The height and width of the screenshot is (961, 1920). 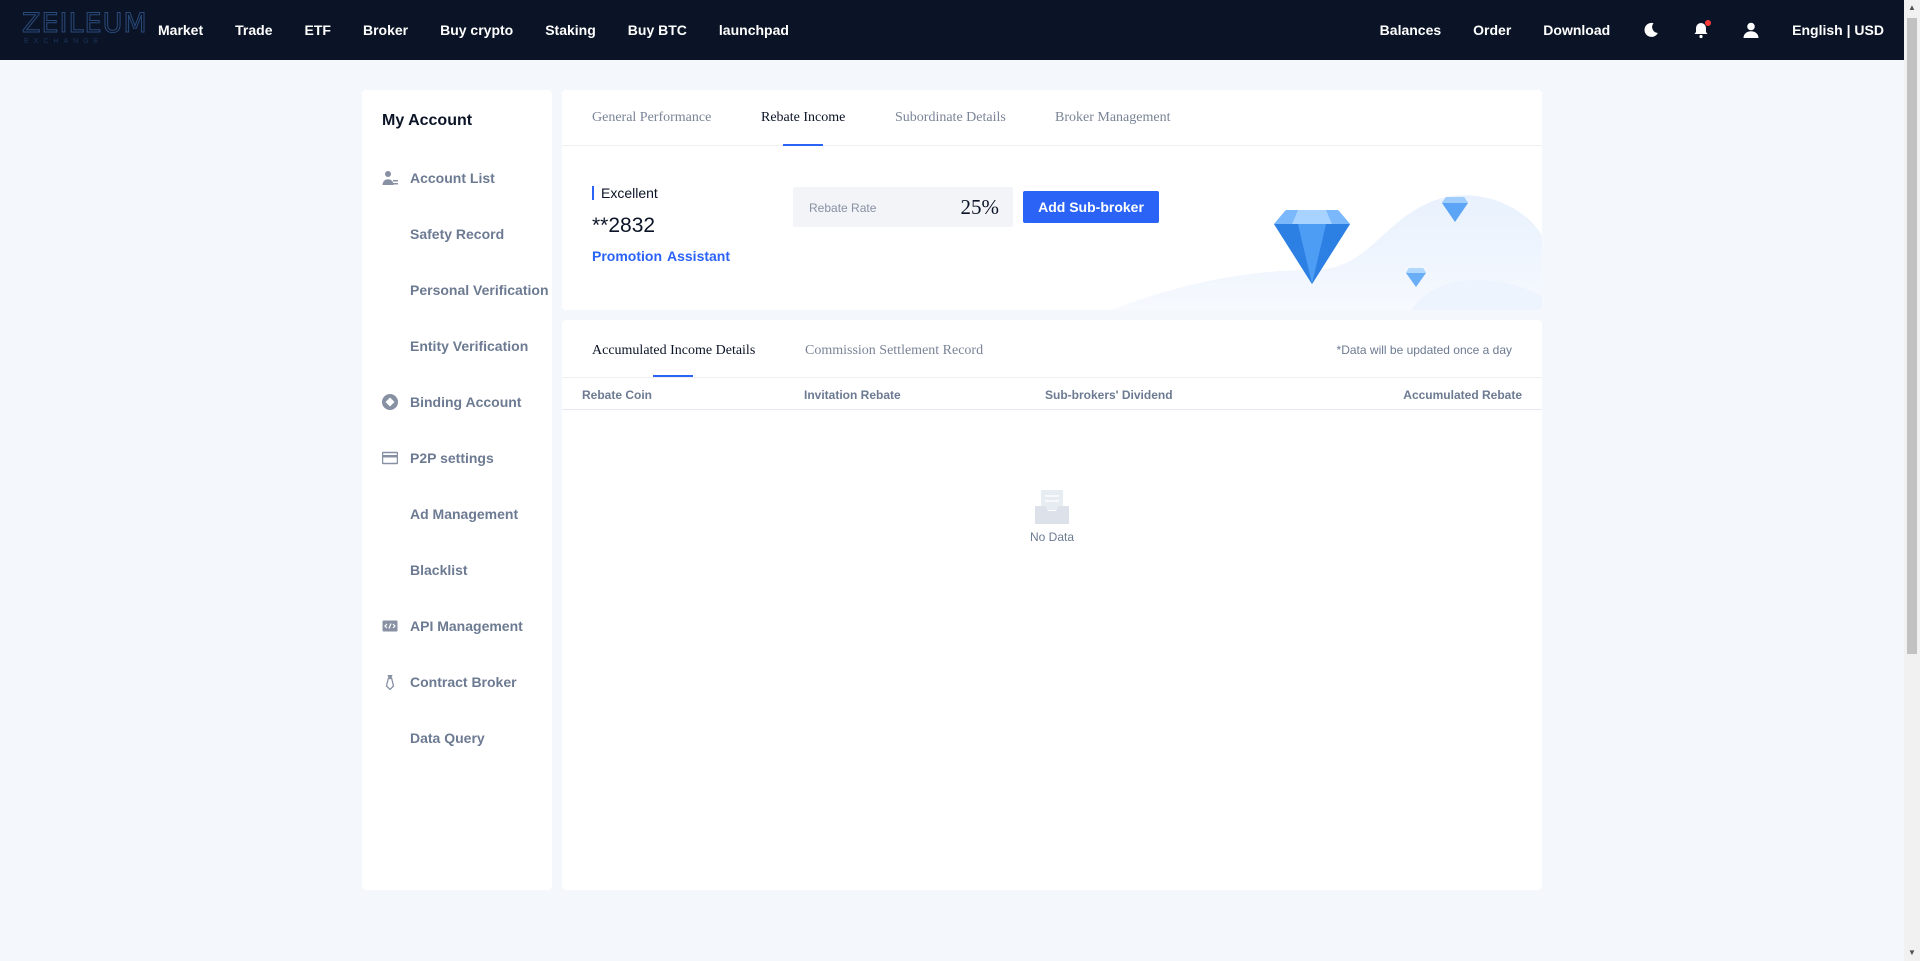 I want to click on sidebar-item-contract-broker: Contract Broker, so click(x=449, y=682).